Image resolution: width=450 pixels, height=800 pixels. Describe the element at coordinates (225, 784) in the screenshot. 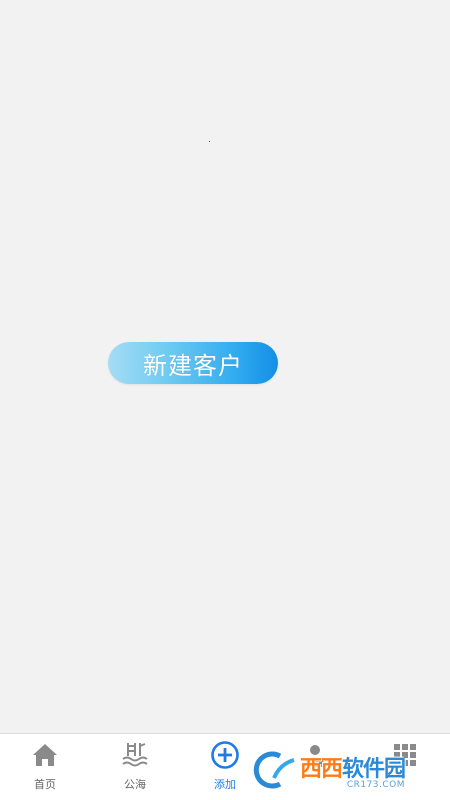

I see `tab-add-label: 添加` at that location.